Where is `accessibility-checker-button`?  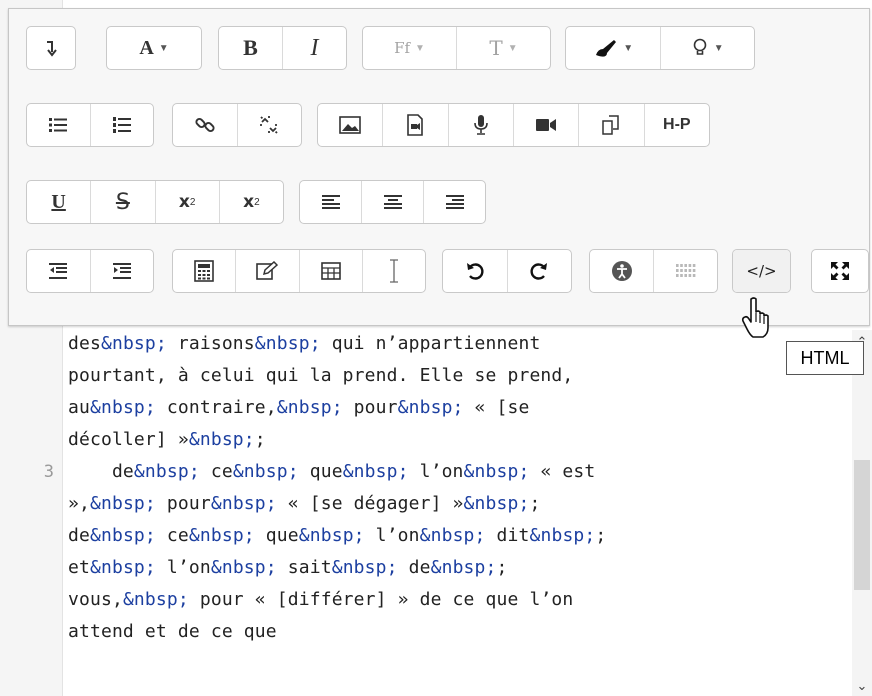 accessibility-checker-button is located at coordinates (622, 271).